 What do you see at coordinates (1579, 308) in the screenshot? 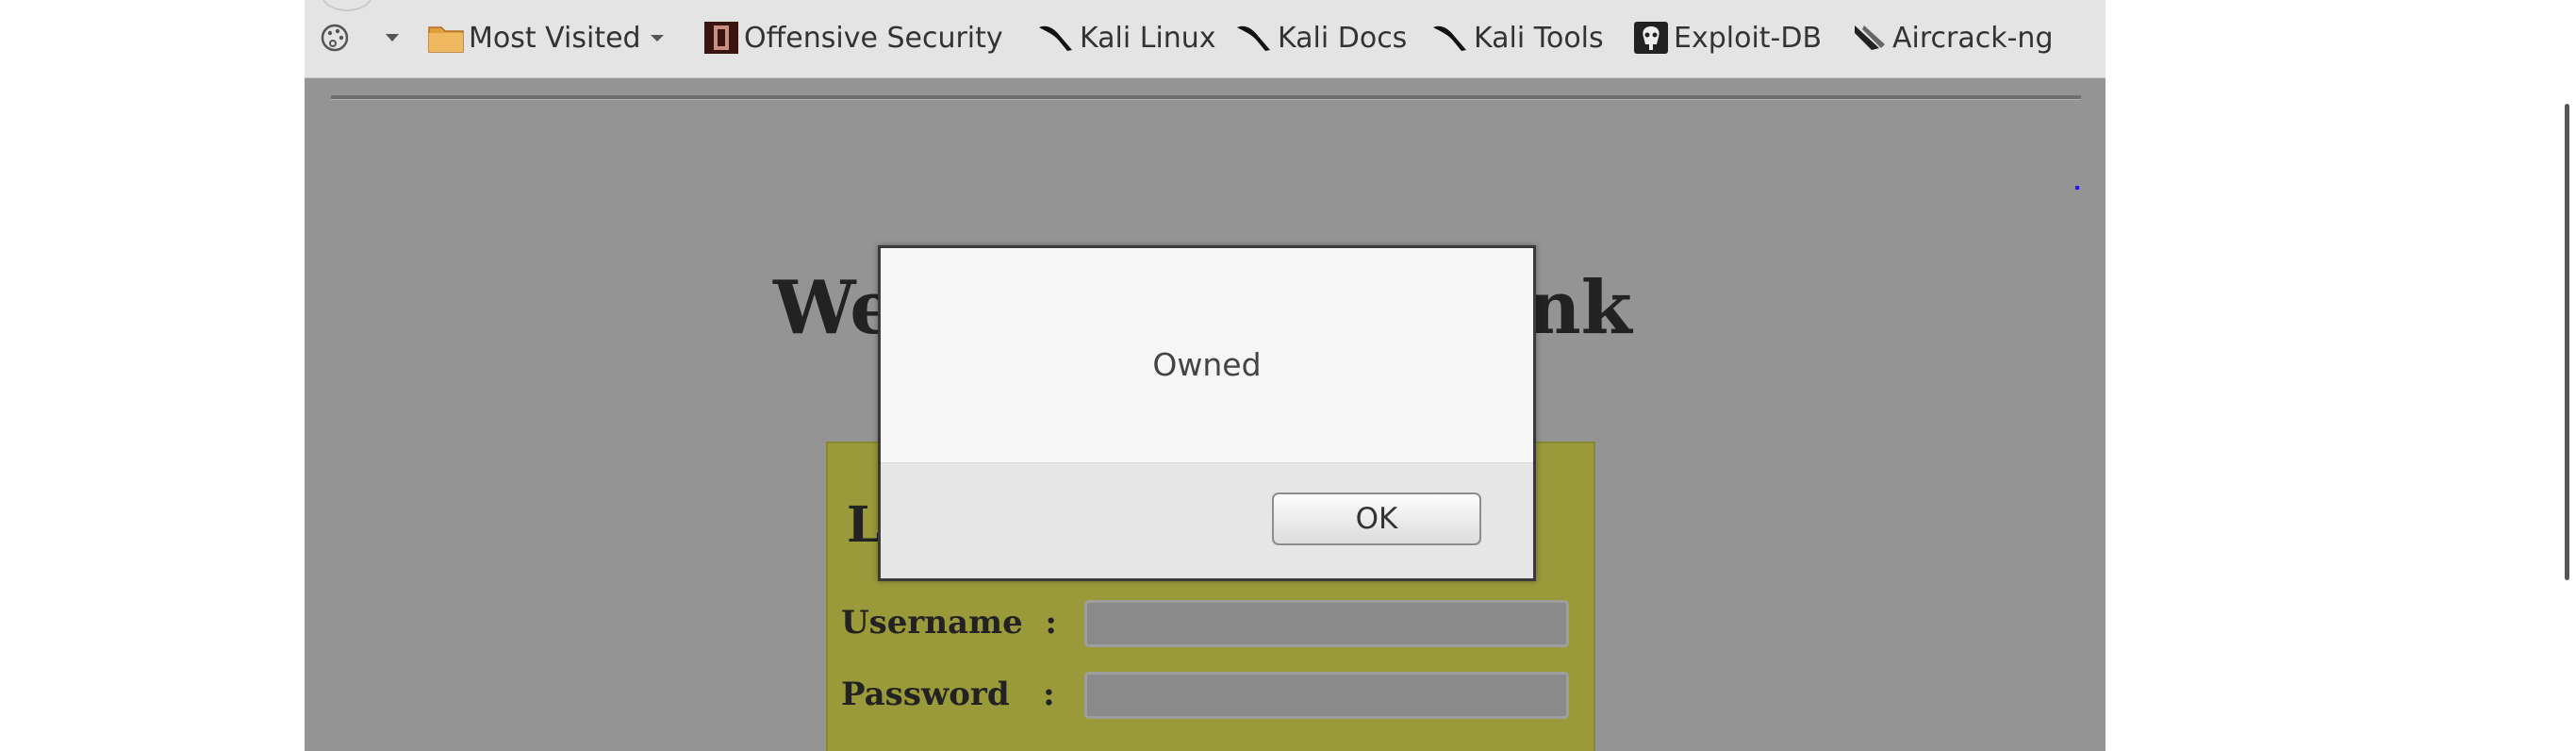
I see `page-heading-right: nk` at bounding box center [1579, 308].